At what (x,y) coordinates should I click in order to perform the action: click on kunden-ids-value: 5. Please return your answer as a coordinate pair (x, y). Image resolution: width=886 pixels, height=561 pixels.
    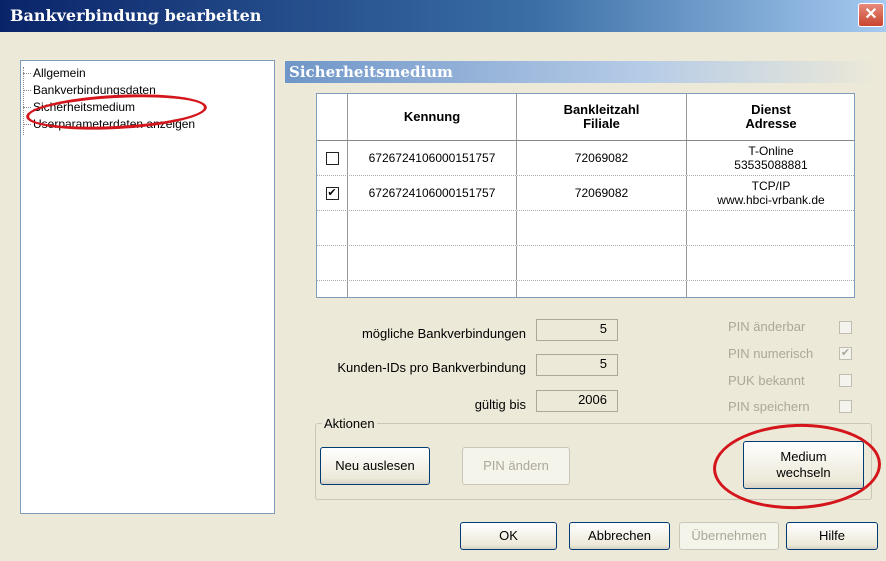
    Looking at the image, I should click on (577, 365).